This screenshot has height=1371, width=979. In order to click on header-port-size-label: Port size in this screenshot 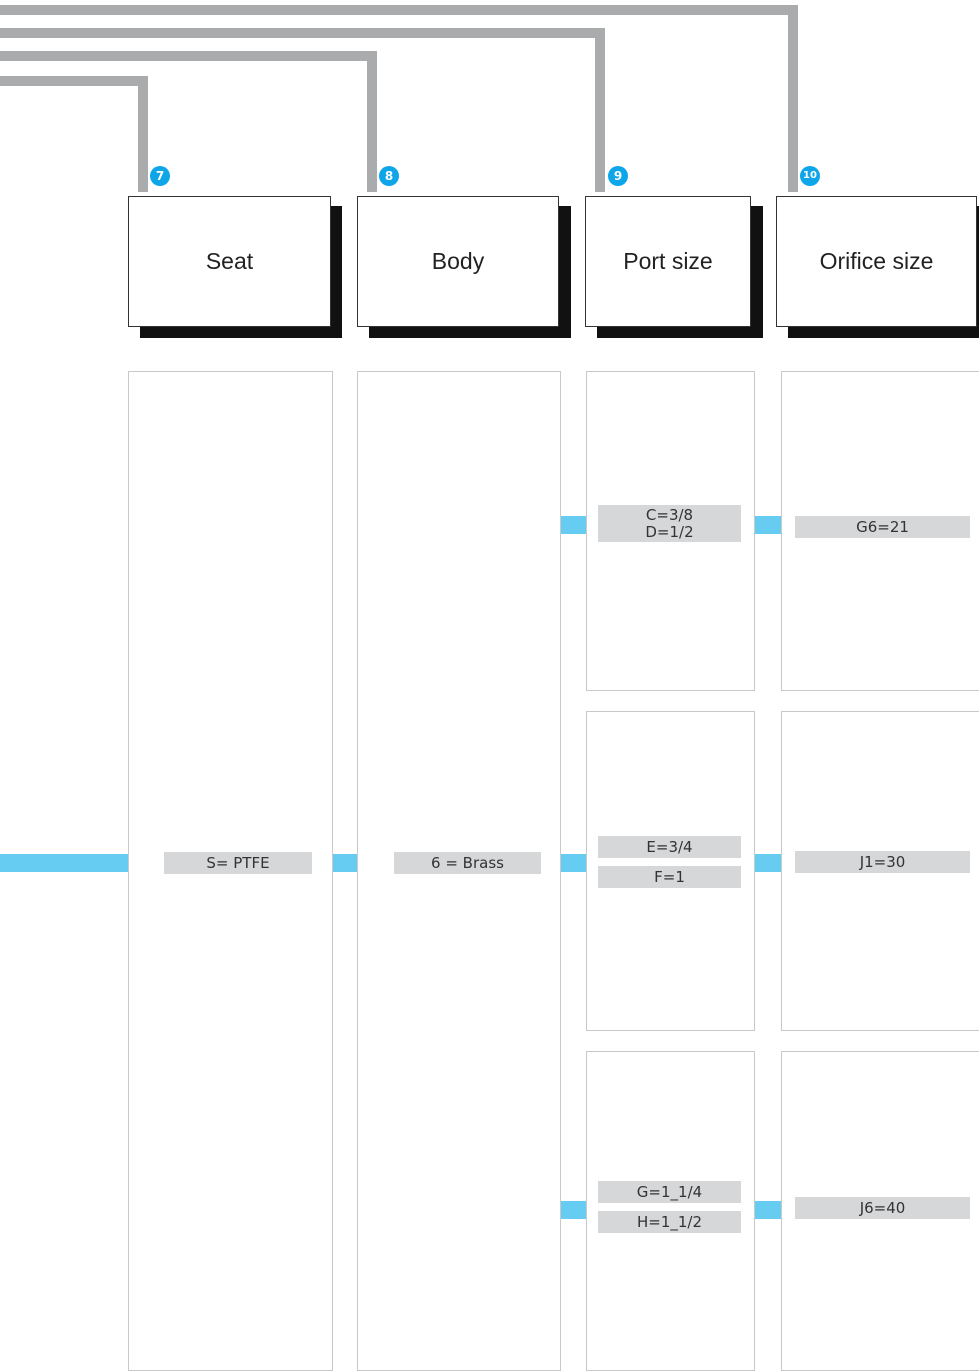, I will do `click(668, 261)`.